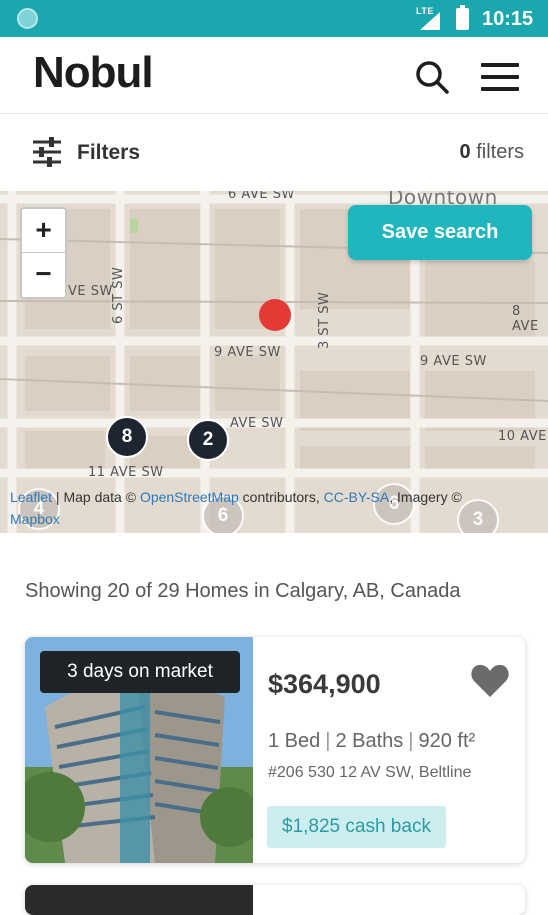 The height and width of the screenshot is (915, 548). I want to click on attribution-text: , Imagery ©, so click(425, 497).